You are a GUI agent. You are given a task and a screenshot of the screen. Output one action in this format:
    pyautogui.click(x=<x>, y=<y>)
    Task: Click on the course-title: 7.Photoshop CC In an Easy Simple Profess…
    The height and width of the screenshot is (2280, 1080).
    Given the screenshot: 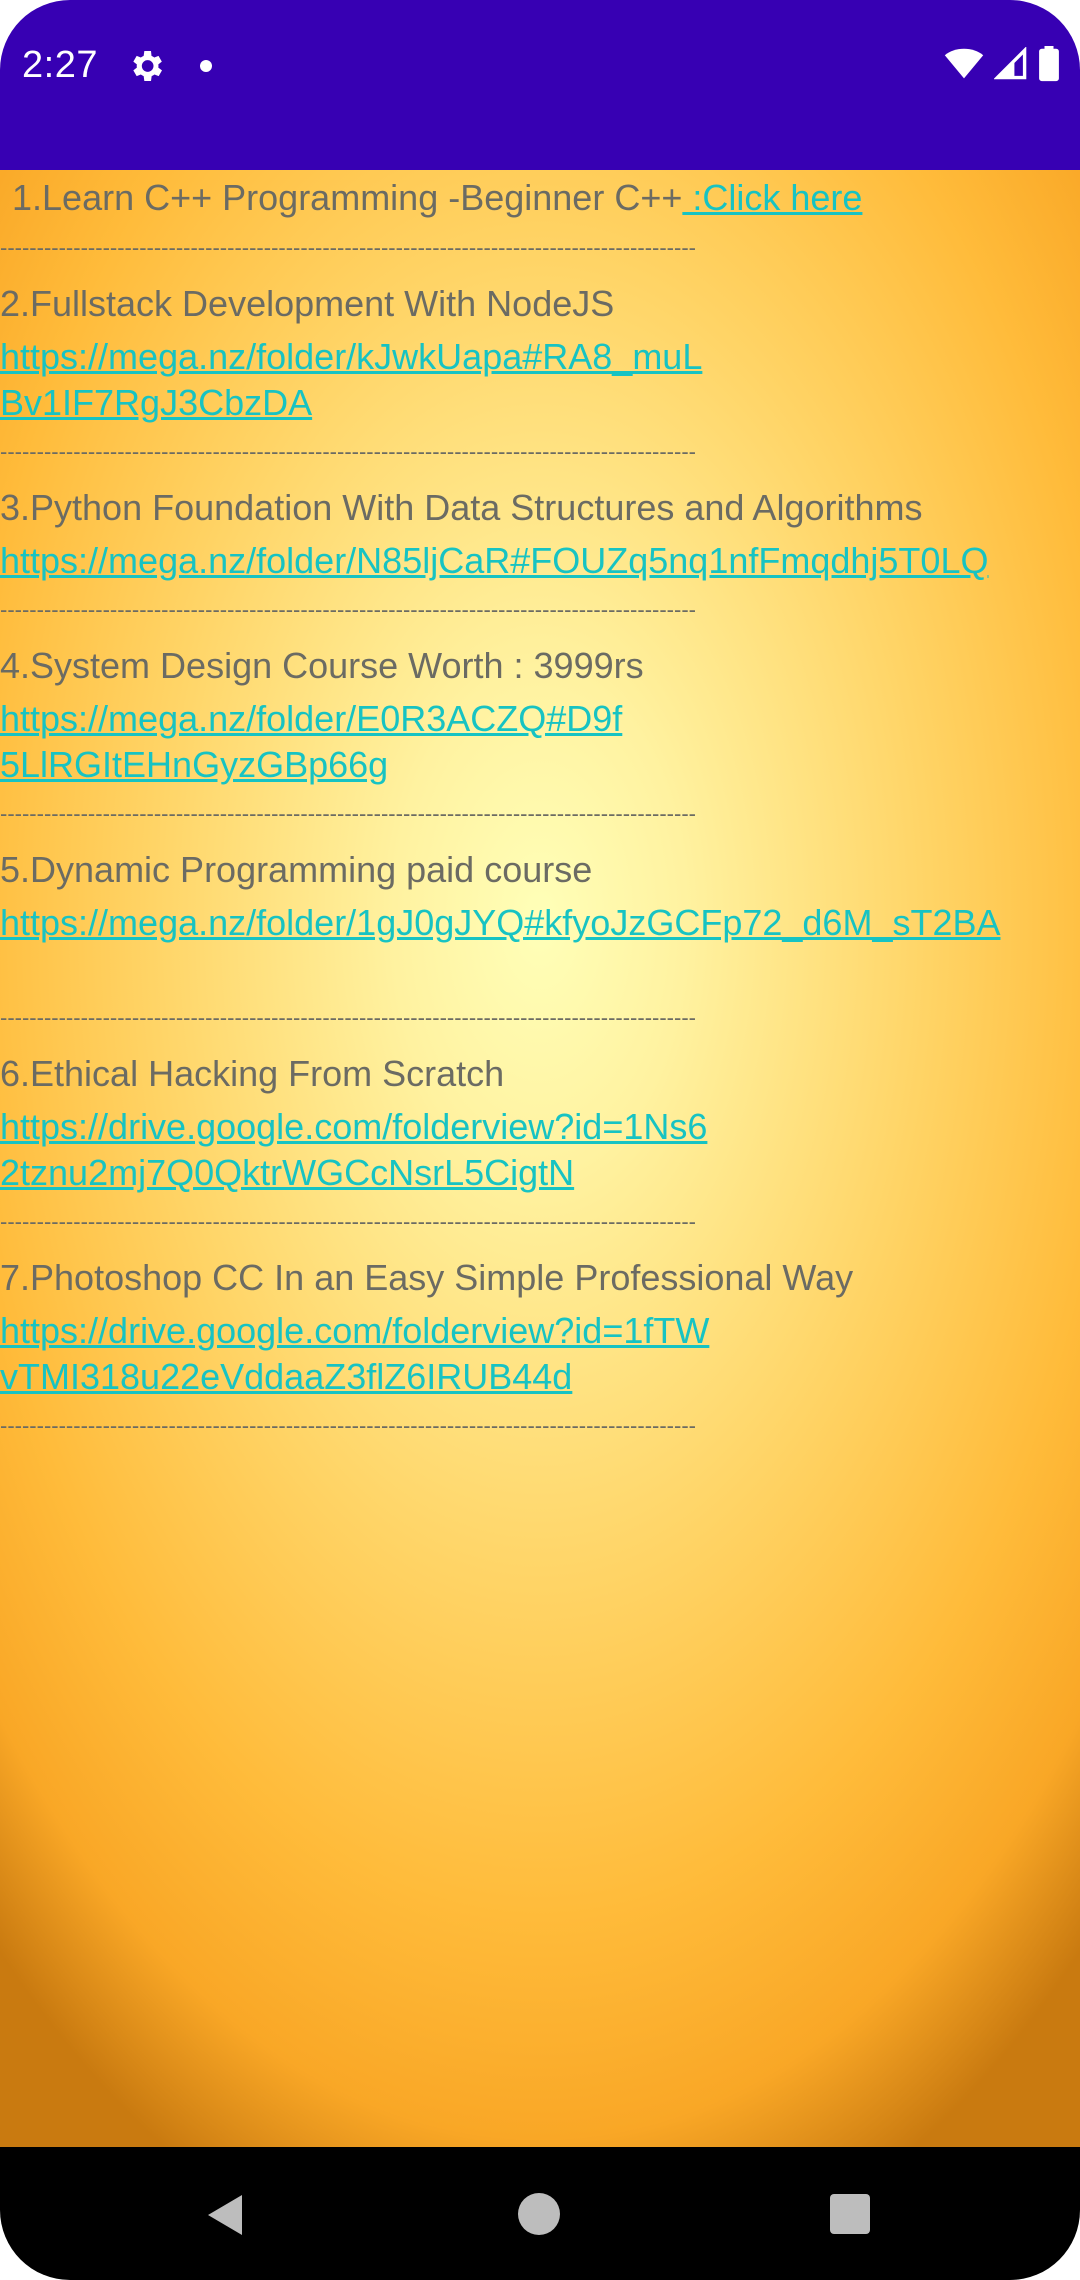 What is the action you would take?
    pyautogui.click(x=427, y=1277)
    